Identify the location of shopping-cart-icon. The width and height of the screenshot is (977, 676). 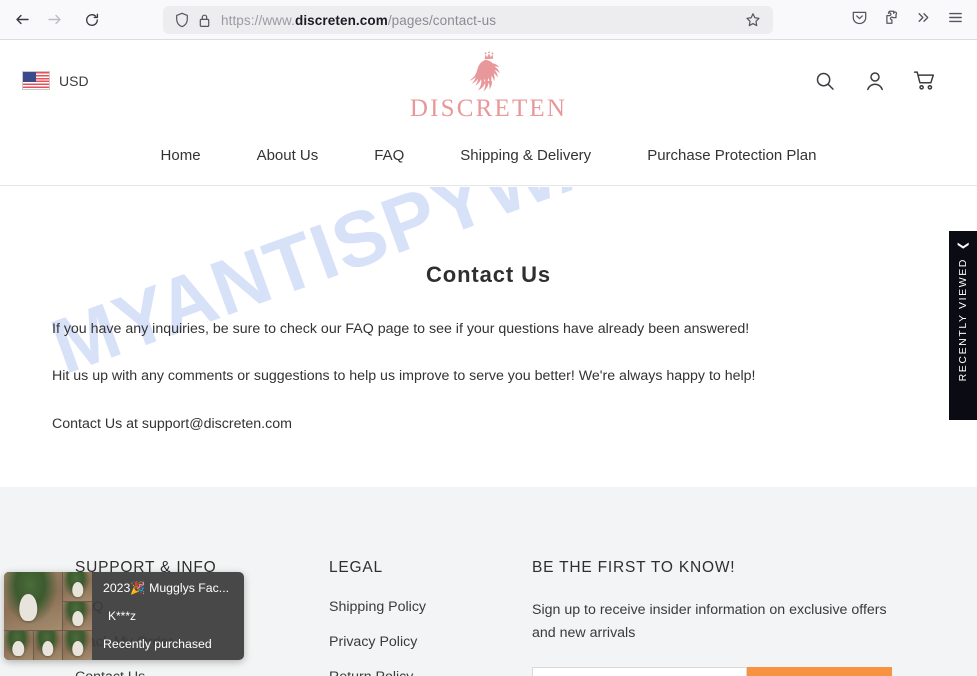
(925, 81).